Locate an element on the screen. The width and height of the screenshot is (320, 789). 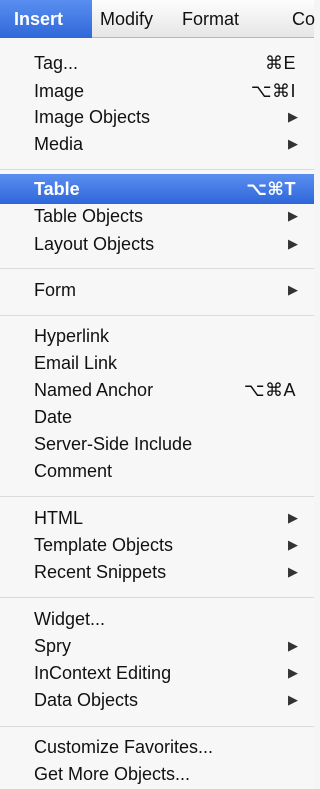
menu-commands-partial: Co is located at coordinates (303, 19).